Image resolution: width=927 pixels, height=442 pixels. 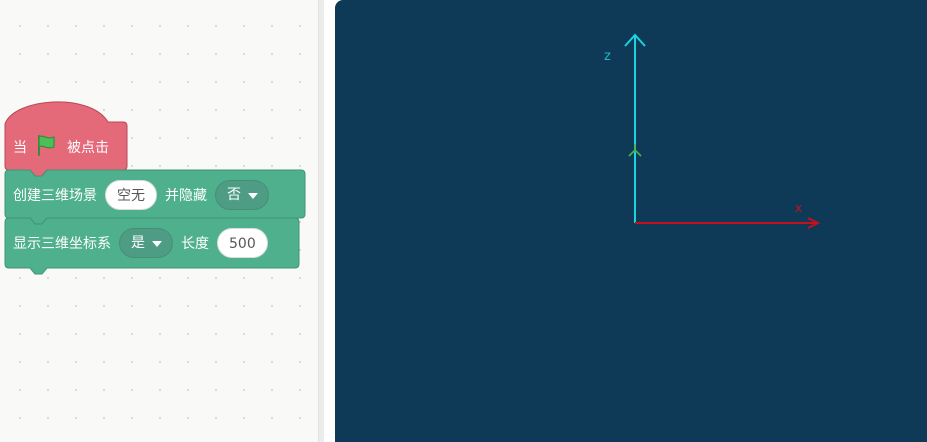 I want to click on length-label: 长度, so click(x=195, y=244).